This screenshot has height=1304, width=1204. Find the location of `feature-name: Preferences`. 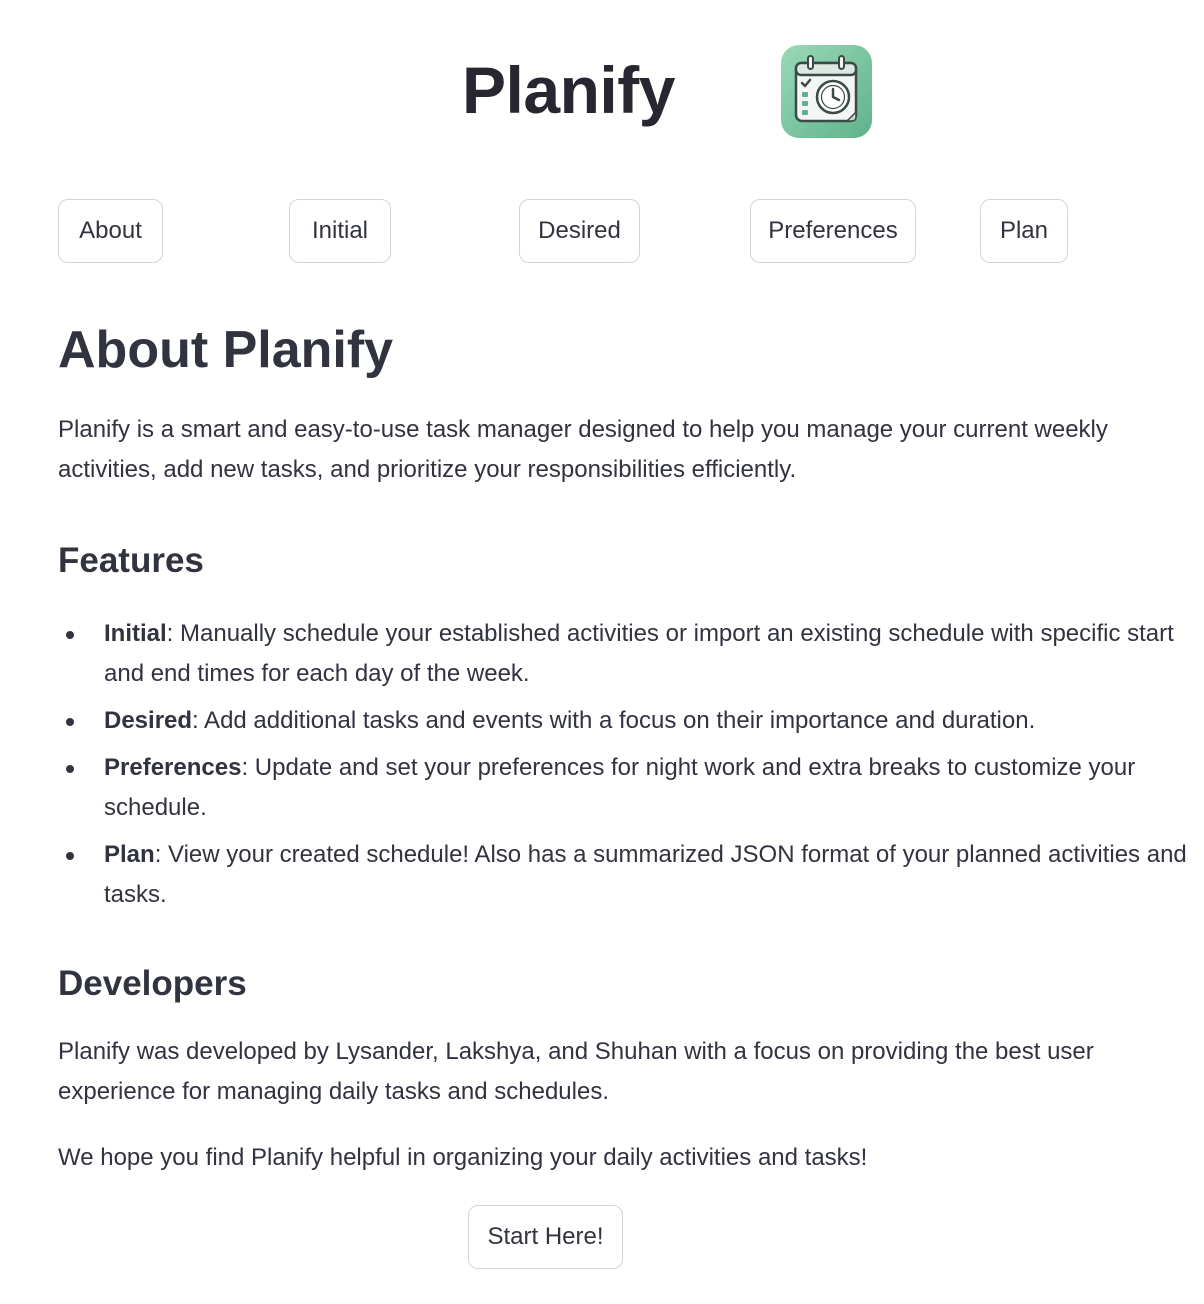

feature-name: Preferences is located at coordinates (173, 767).